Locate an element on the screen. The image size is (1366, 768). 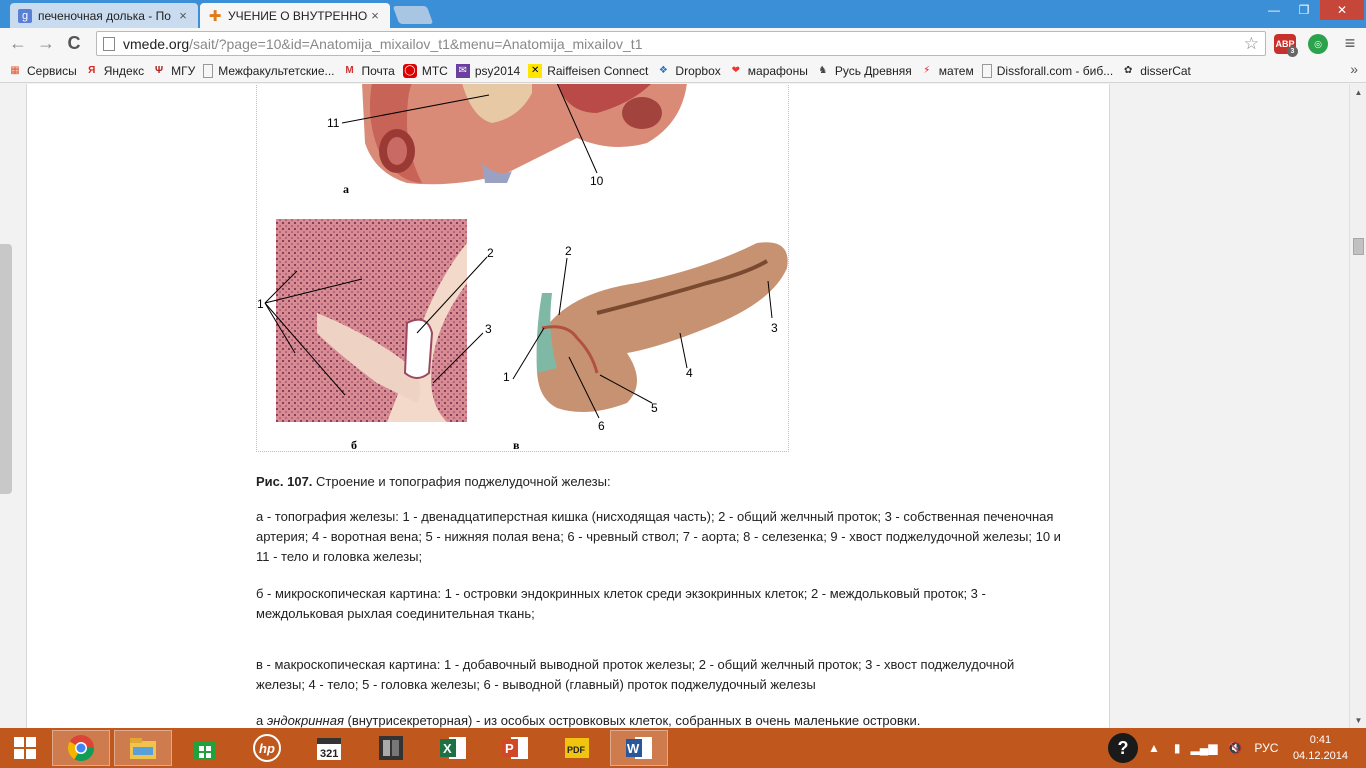
taskbar-explorer is located at coordinates (143, 748).